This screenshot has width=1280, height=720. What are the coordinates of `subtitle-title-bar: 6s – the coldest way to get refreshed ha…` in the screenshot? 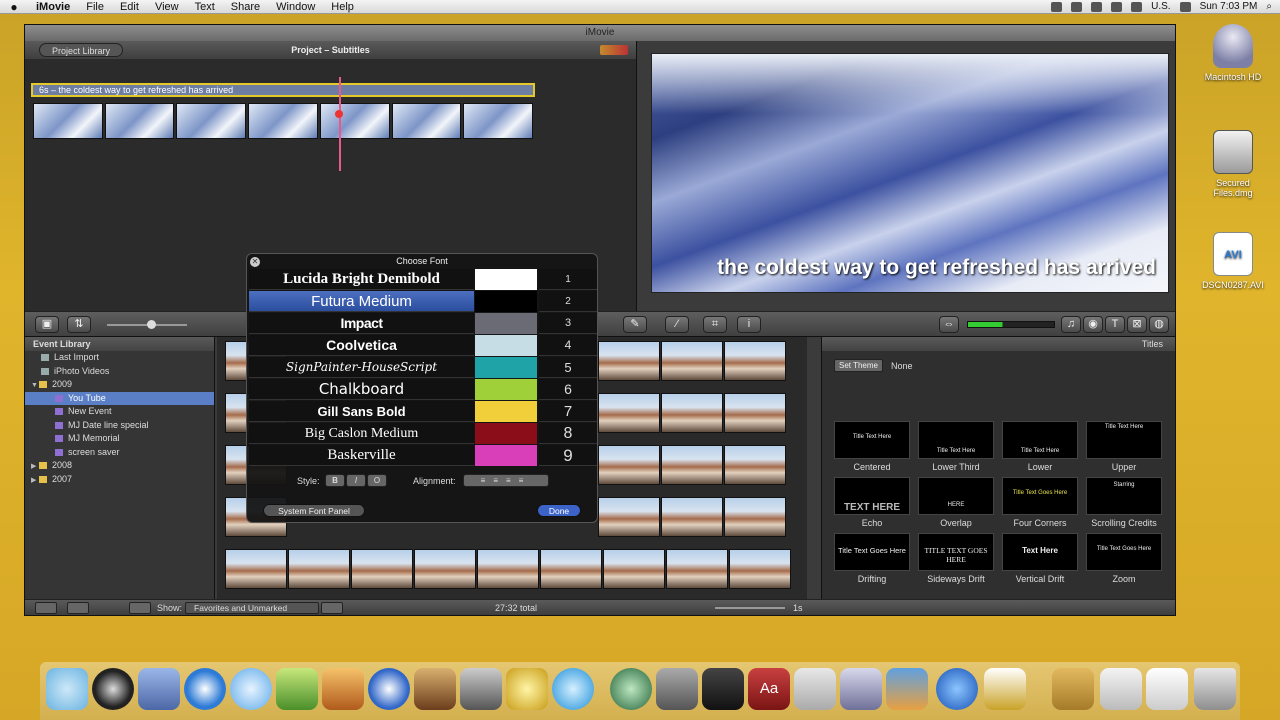 It's located at (283, 90).